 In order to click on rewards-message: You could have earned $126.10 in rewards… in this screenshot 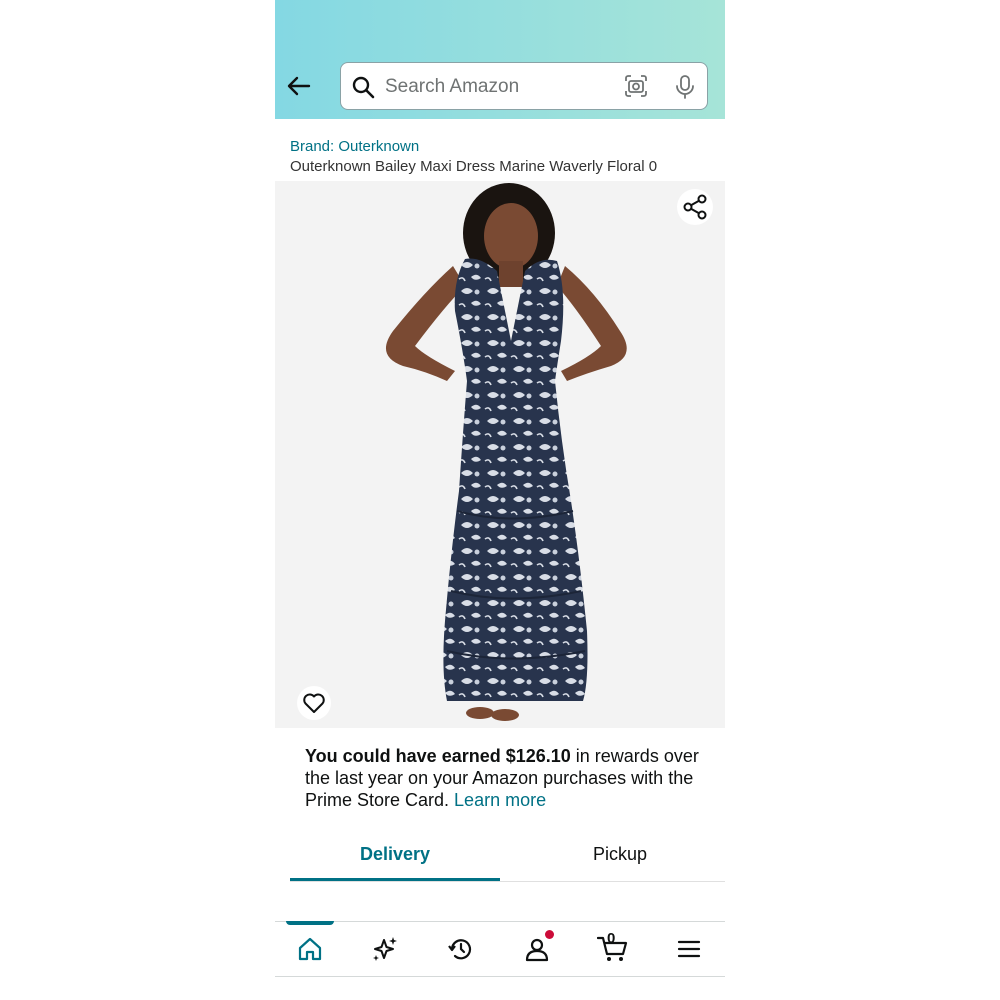, I will do `click(505, 778)`.